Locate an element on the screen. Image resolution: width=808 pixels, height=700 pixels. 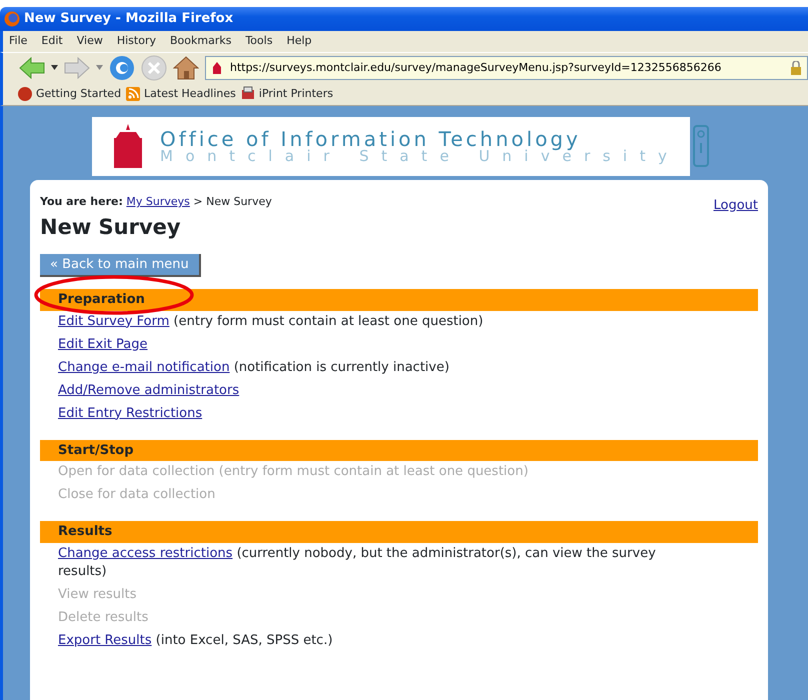
disabled-item: Delete results is located at coordinates (103, 617).